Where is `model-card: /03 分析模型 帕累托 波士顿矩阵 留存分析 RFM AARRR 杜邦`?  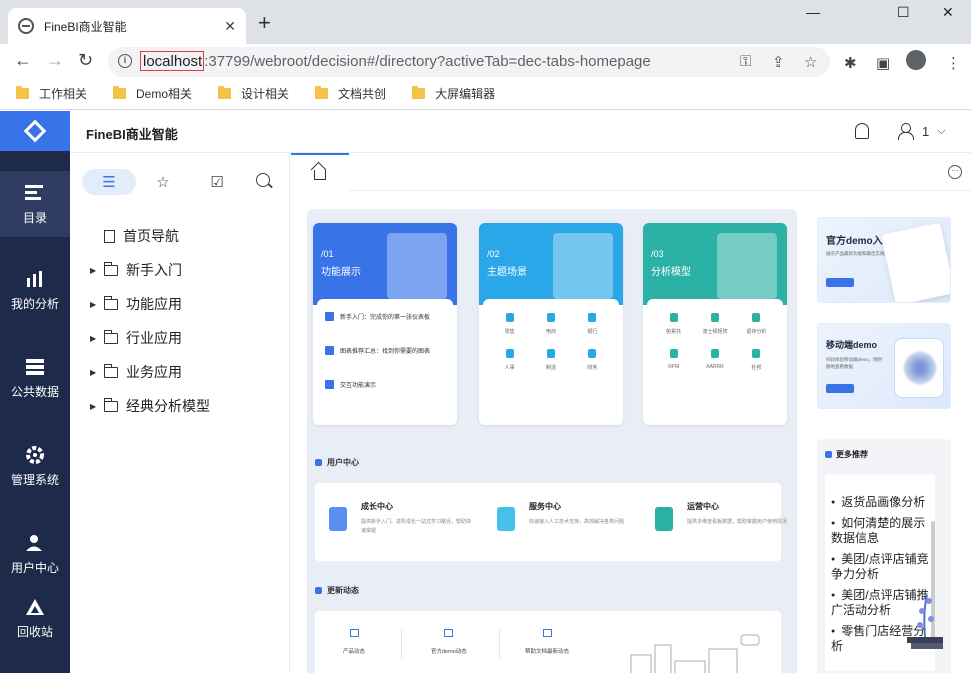
model-card: /03 分析模型 帕累托 波士顿矩阵 留存分析 RFM AARRR 杜邦 is located at coordinates (715, 324).